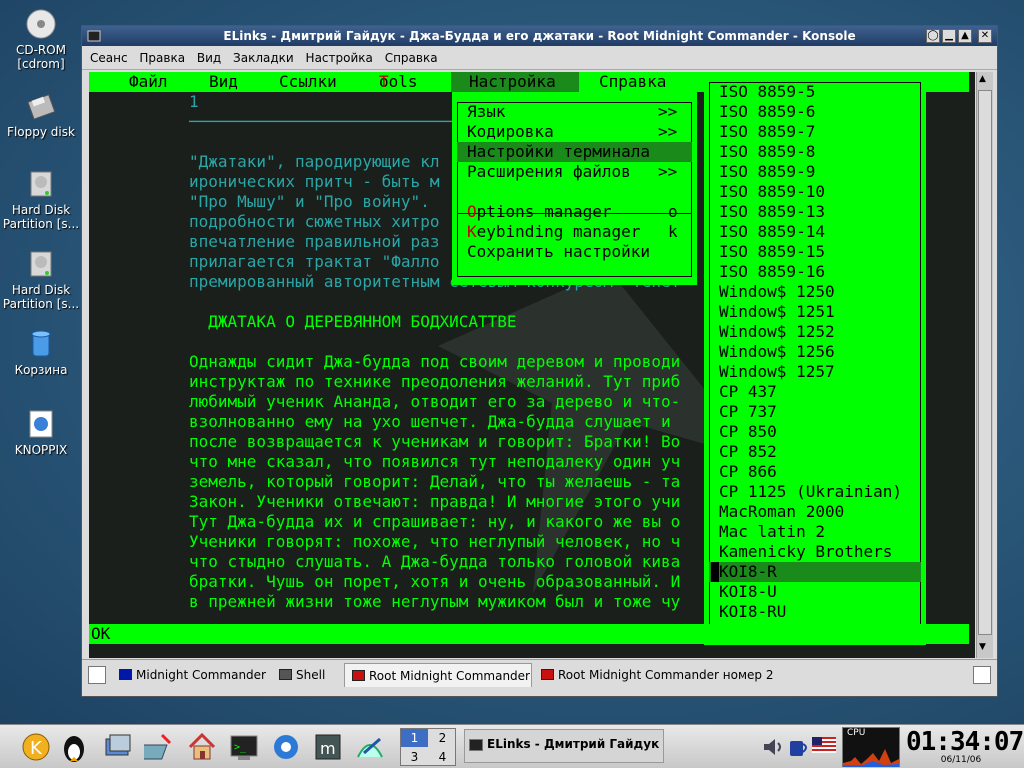 The width and height of the screenshot is (1024, 768). What do you see at coordinates (777, 312) in the screenshot?
I see `encoding-item: Window$ 1251` at bounding box center [777, 312].